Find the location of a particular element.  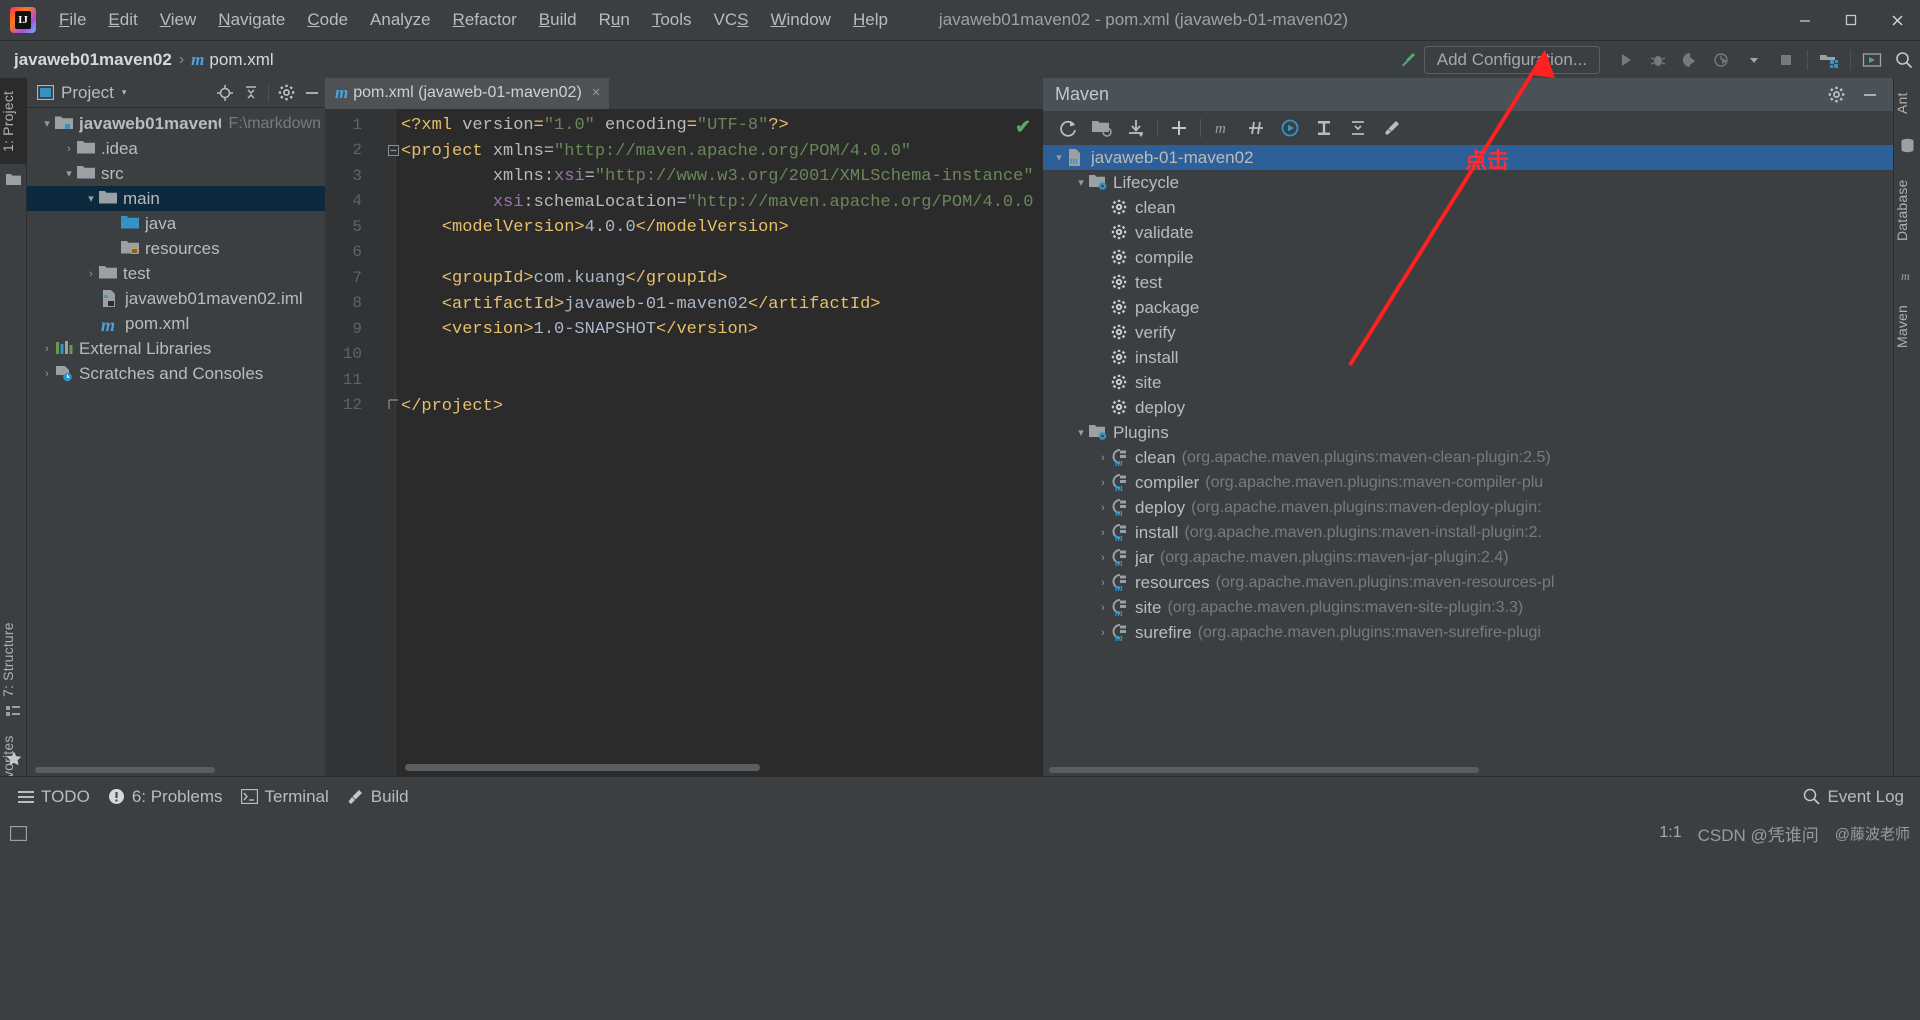

status-left-icon is located at coordinates (18, 833).